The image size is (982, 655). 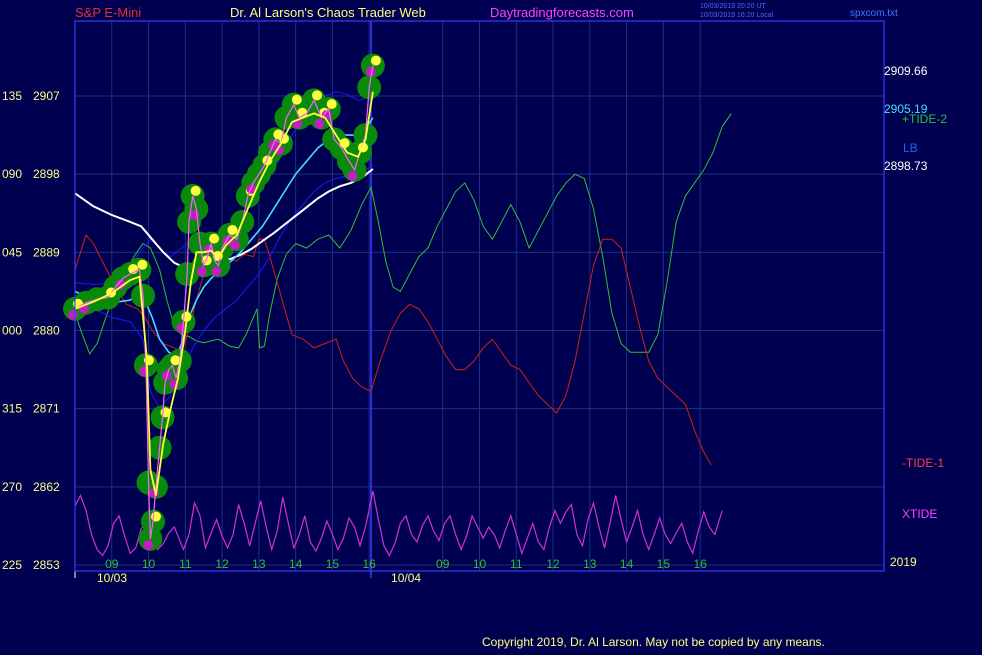 I want to click on x-tick-label-1: 10, so click(x=149, y=564).